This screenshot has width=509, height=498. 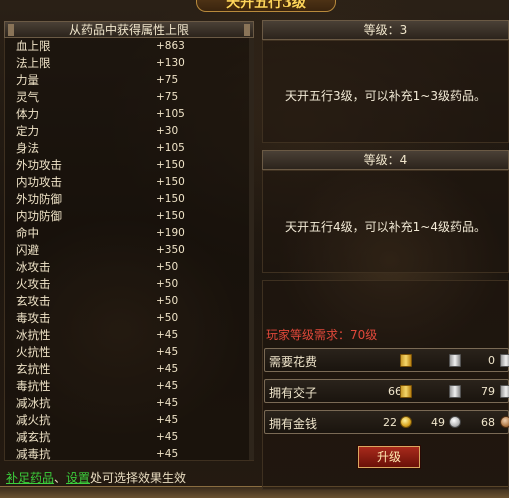 I want to click on attribute-row: 玄抗性 +45, so click(x=116, y=369).